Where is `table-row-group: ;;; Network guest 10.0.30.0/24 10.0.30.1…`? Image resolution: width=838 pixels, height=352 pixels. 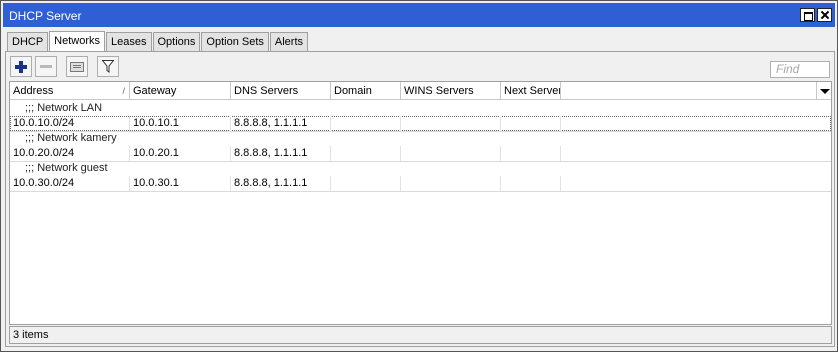 table-row-group: ;;; Network guest 10.0.30.0/24 10.0.30.1… is located at coordinates (420, 176).